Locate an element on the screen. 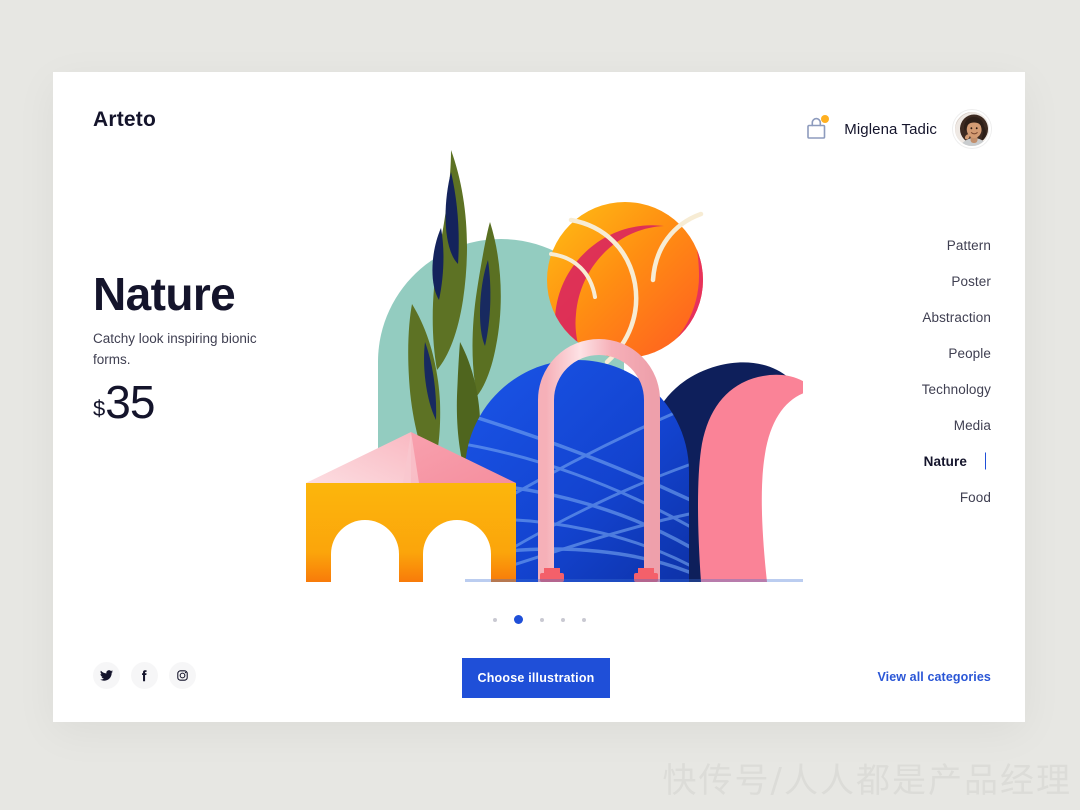  social-links is located at coordinates (144, 675).